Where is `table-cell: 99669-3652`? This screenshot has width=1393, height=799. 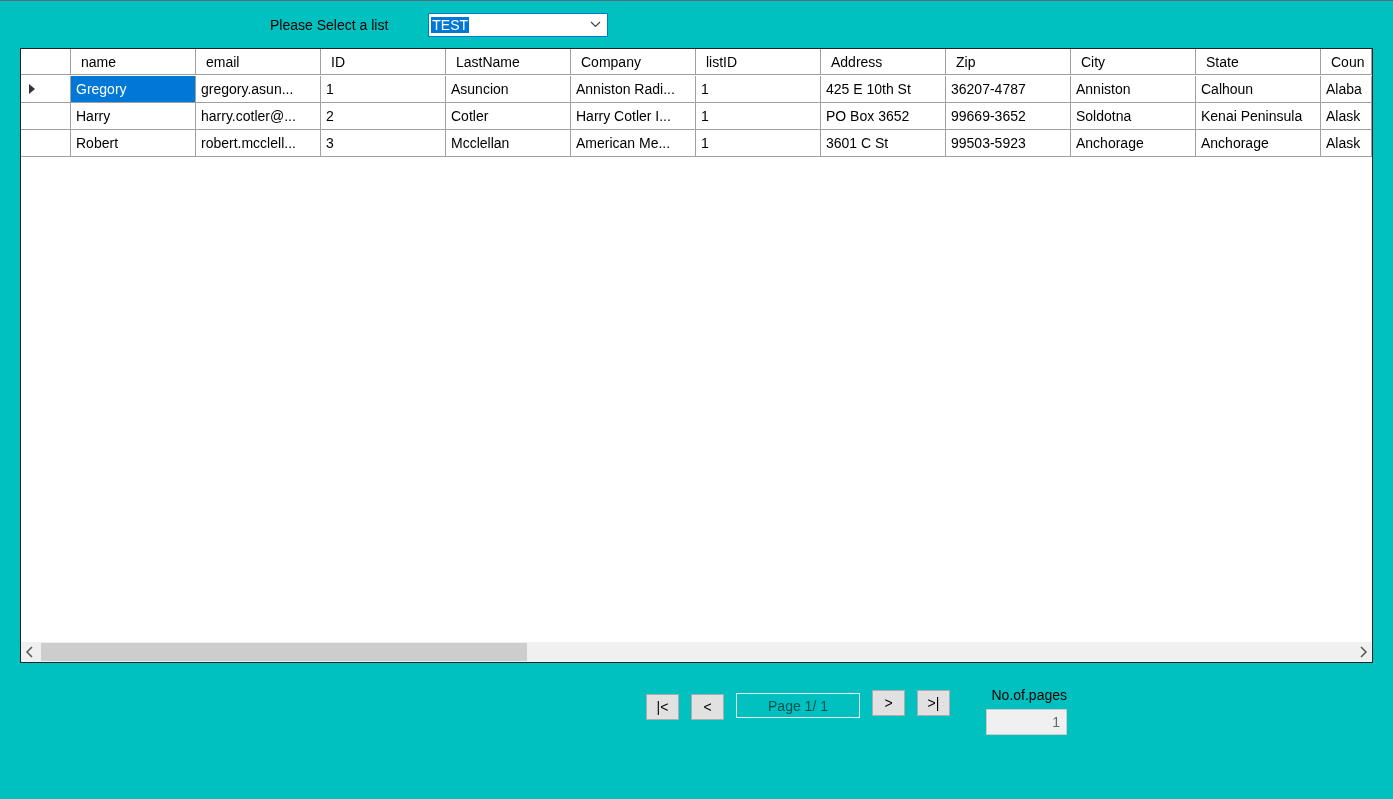 table-cell: 99669-3652 is located at coordinates (1008, 116).